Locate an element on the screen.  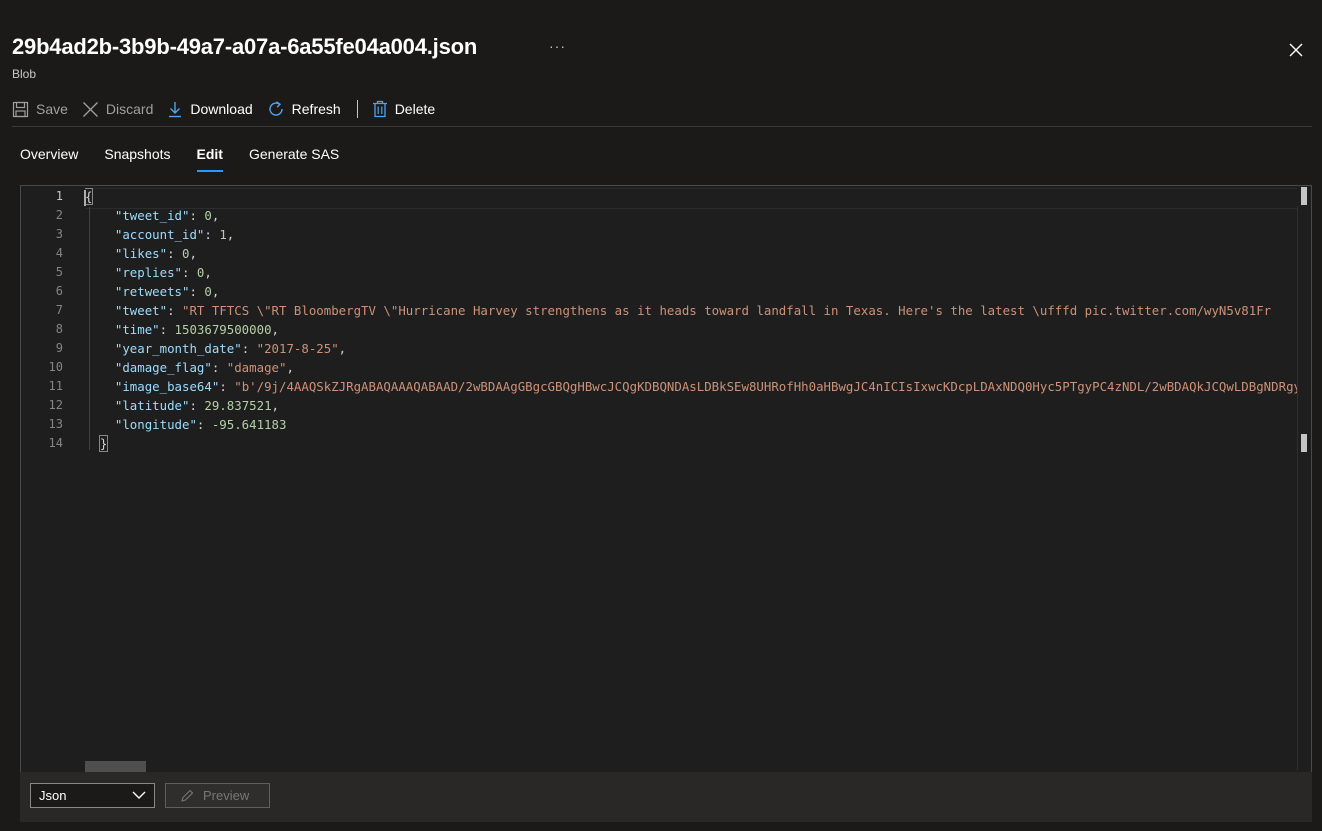
json-value: "2017-8-25" is located at coordinates (297, 348).